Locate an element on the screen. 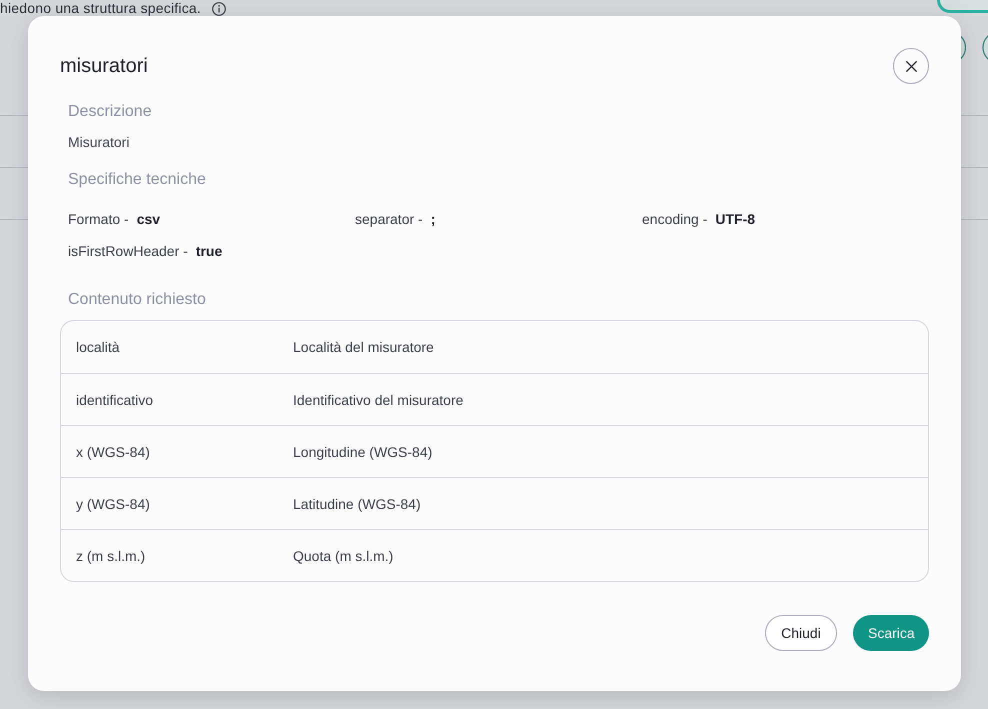 The width and height of the screenshot is (988, 709). table-cell-text: Longitudine (WGS-84) is located at coordinates (362, 452).